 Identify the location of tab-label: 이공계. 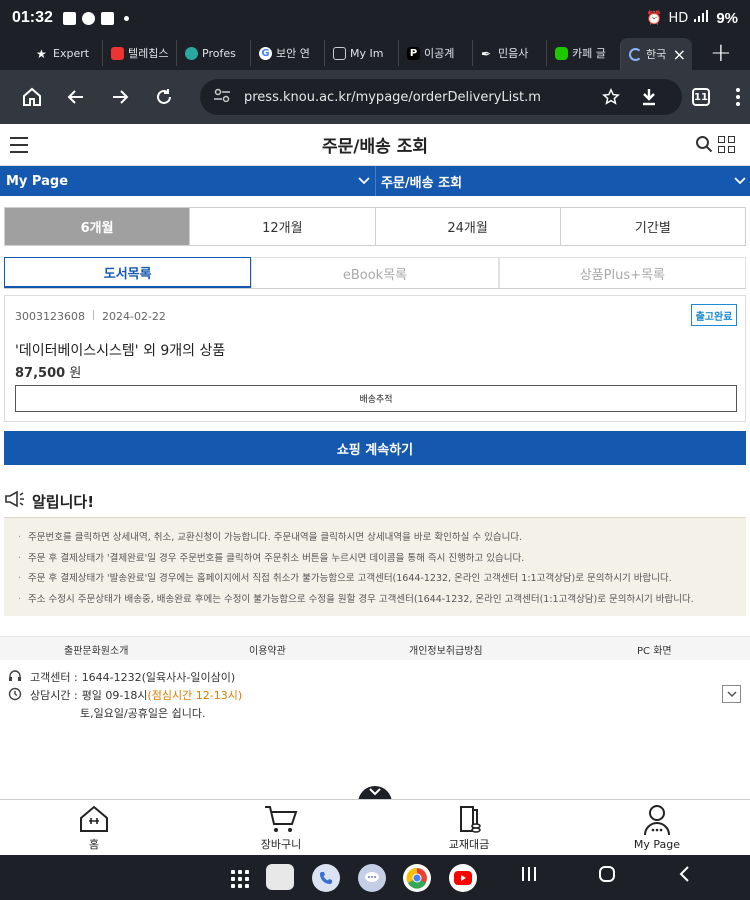
(439, 53).